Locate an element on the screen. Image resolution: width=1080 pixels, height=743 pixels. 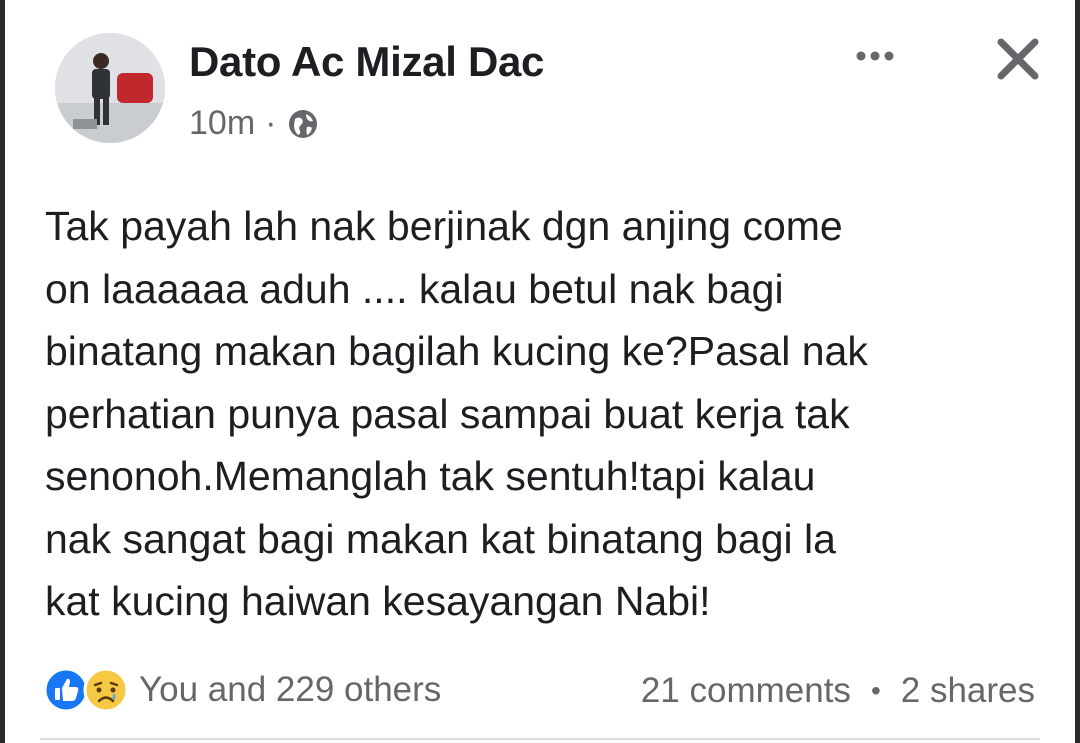
shares-count: 2 shares is located at coordinates (968, 691).